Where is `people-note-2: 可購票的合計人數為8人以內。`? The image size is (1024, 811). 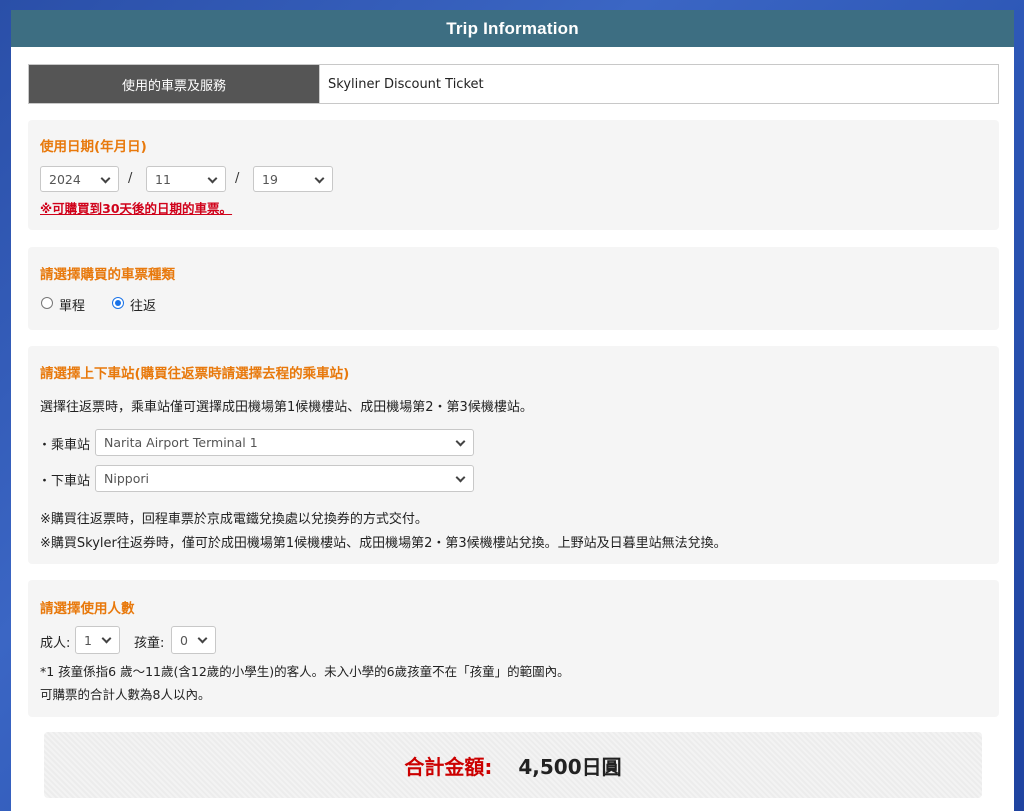 people-note-2: 可購票的合計人數為8人以內。 is located at coordinates (125, 694).